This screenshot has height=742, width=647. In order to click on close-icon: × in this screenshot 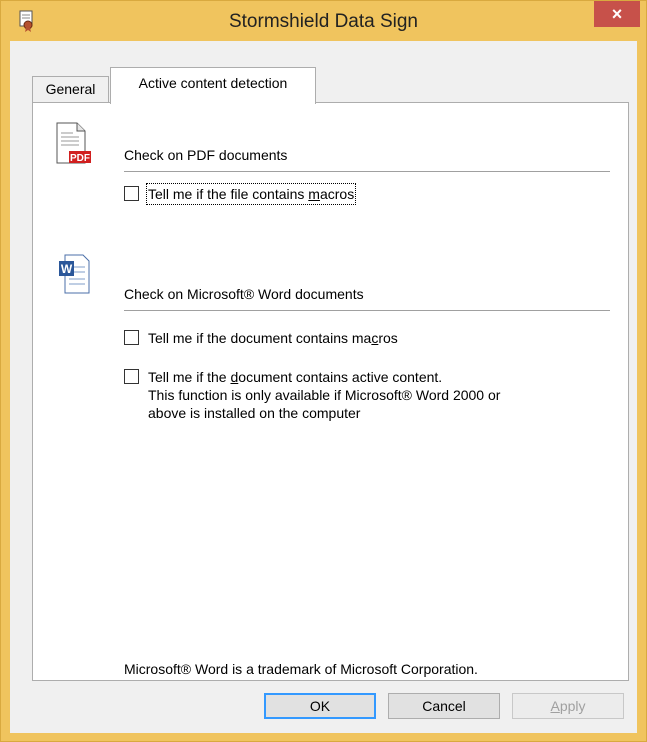, I will do `click(617, 14)`.